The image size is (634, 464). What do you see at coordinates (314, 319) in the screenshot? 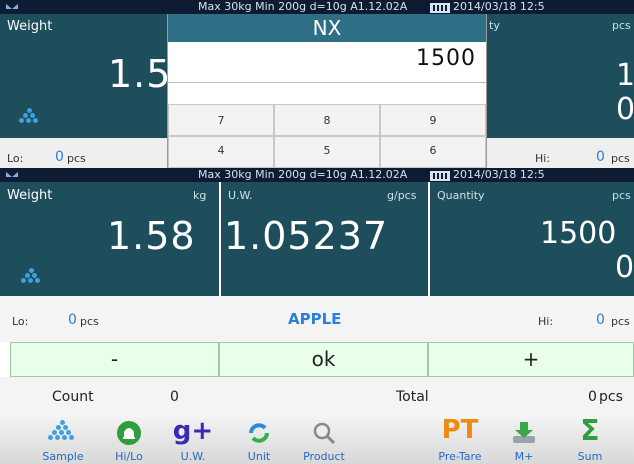
I see `product-name: APPLE` at bounding box center [314, 319].